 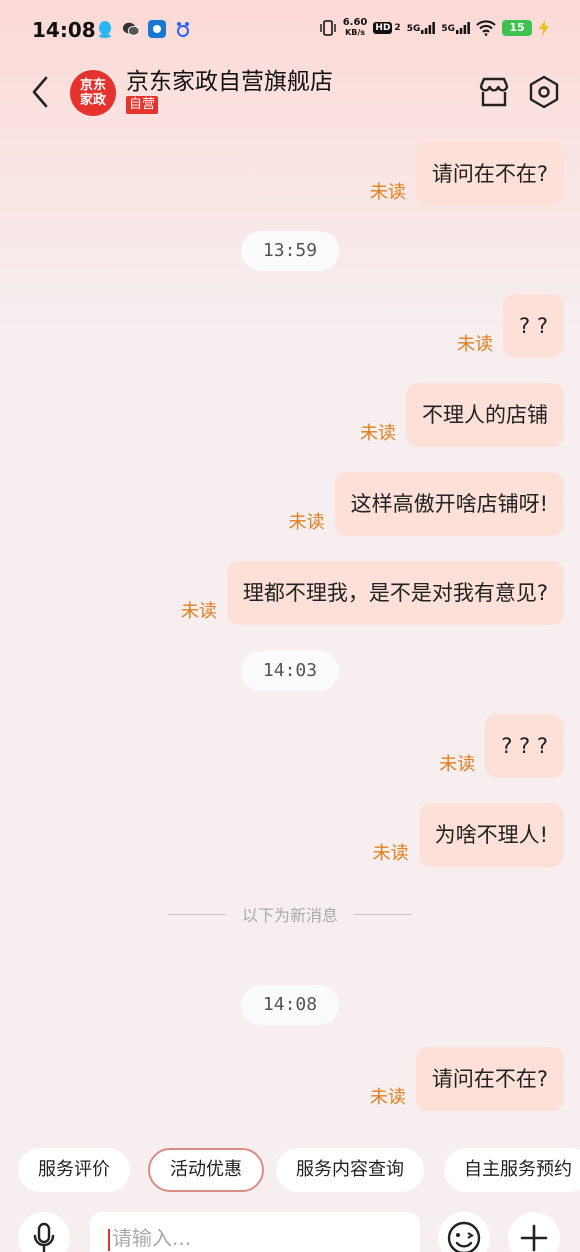 What do you see at coordinates (92, 85) in the screenshot?
I see `logo-text-line1: 京东` at bounding box center [92, 85].